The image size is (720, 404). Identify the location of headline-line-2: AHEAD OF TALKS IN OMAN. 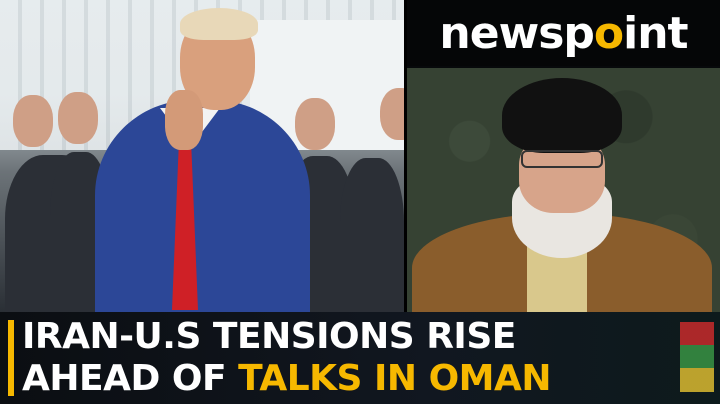
(342, 379).